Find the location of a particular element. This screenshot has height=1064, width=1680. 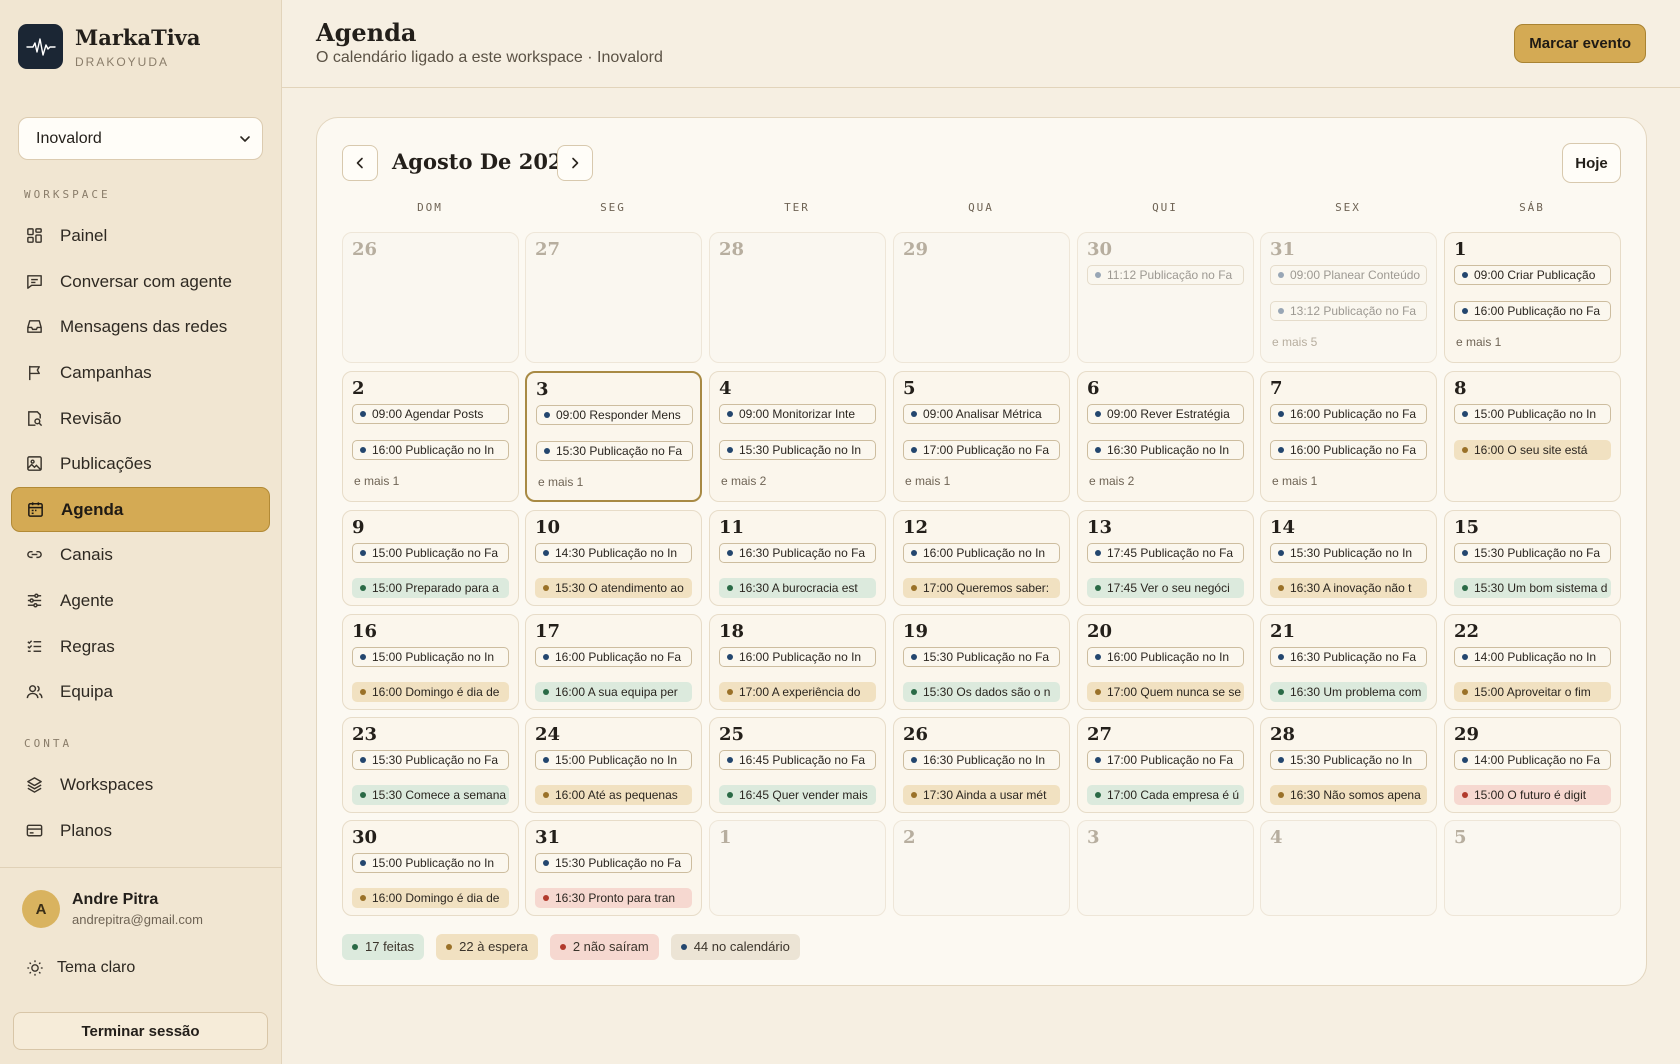

calendar-event: 16:30 Não somos apena is located at coordinates (1348, 795).